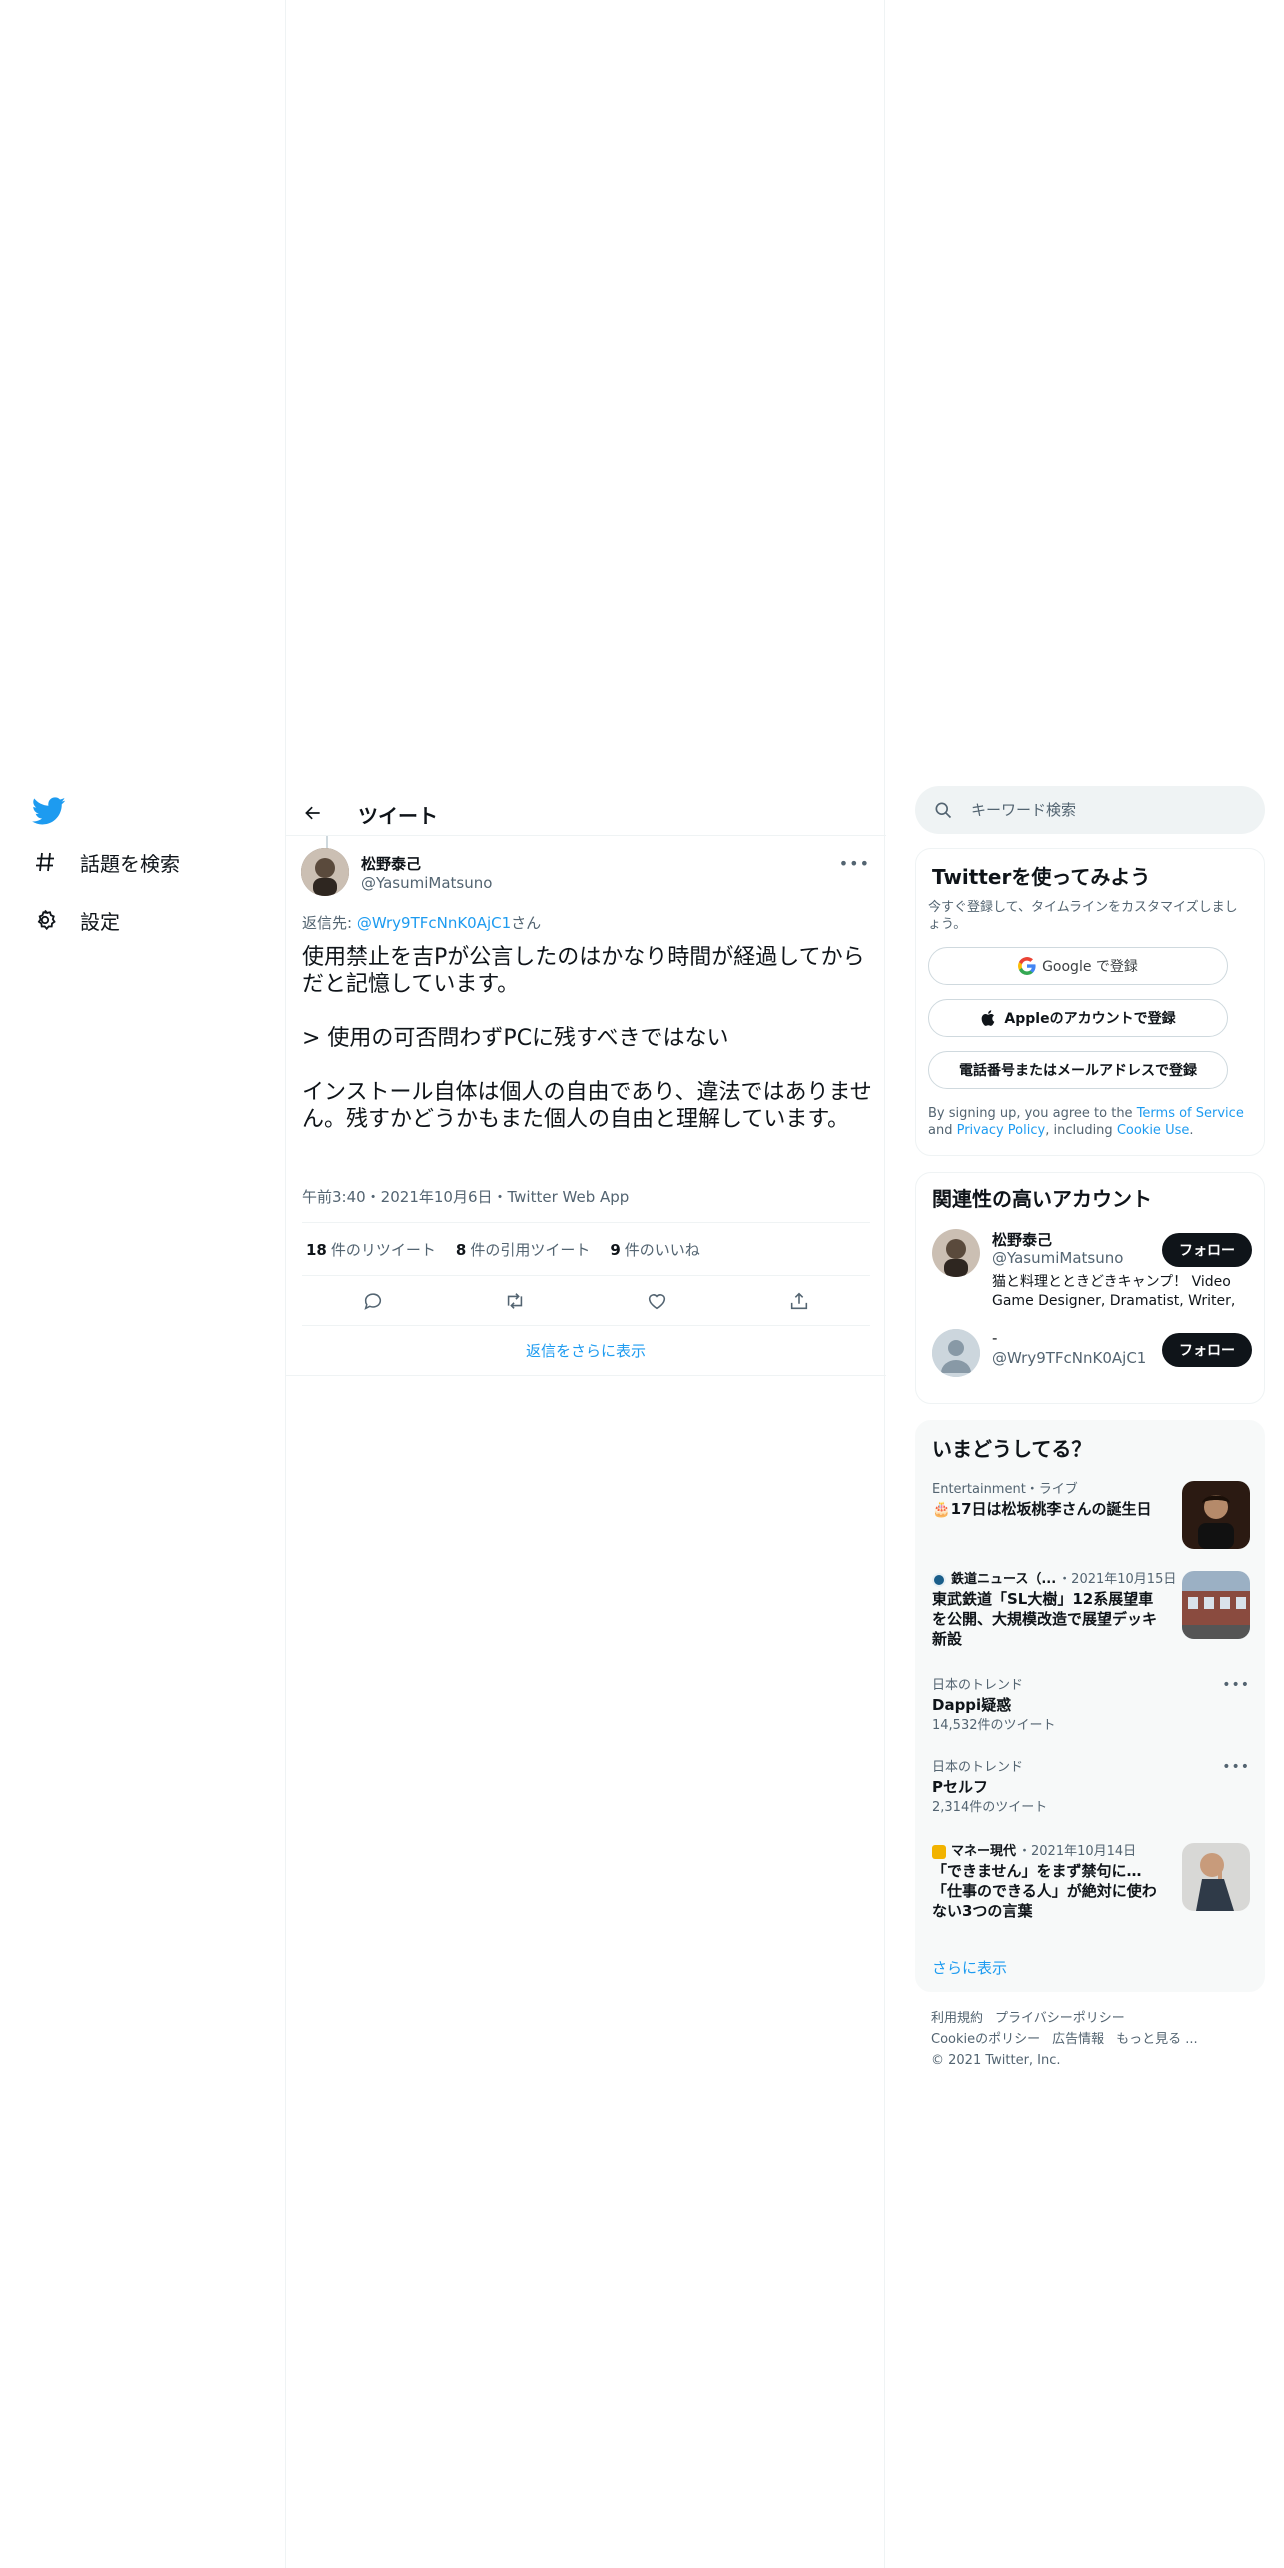  What do you see at coordinates (383, 1249) in the screenshot?
I see `retweets-label: 件のリツイート` at bounding box center [383, 1249].